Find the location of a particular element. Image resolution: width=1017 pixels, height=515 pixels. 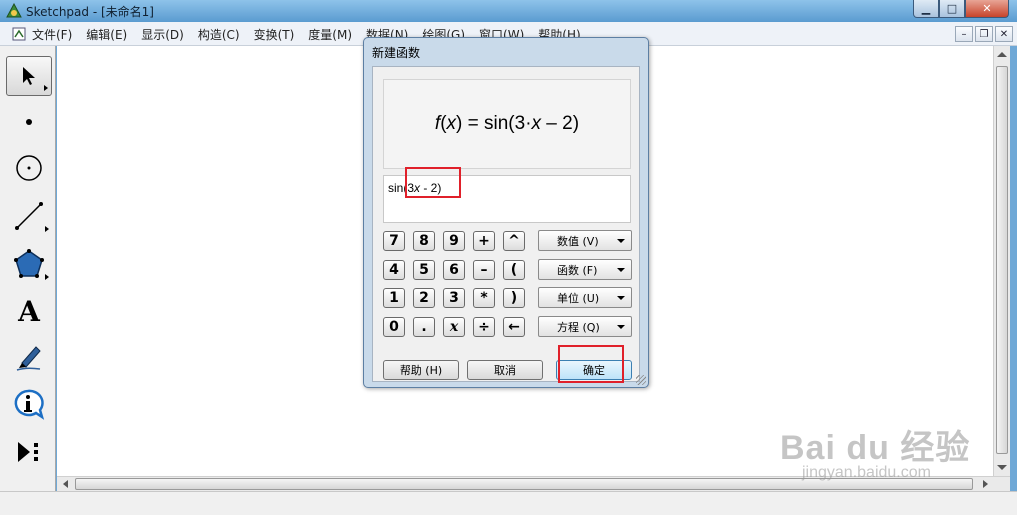

key-minus: – is located at coordinates (484, 270).